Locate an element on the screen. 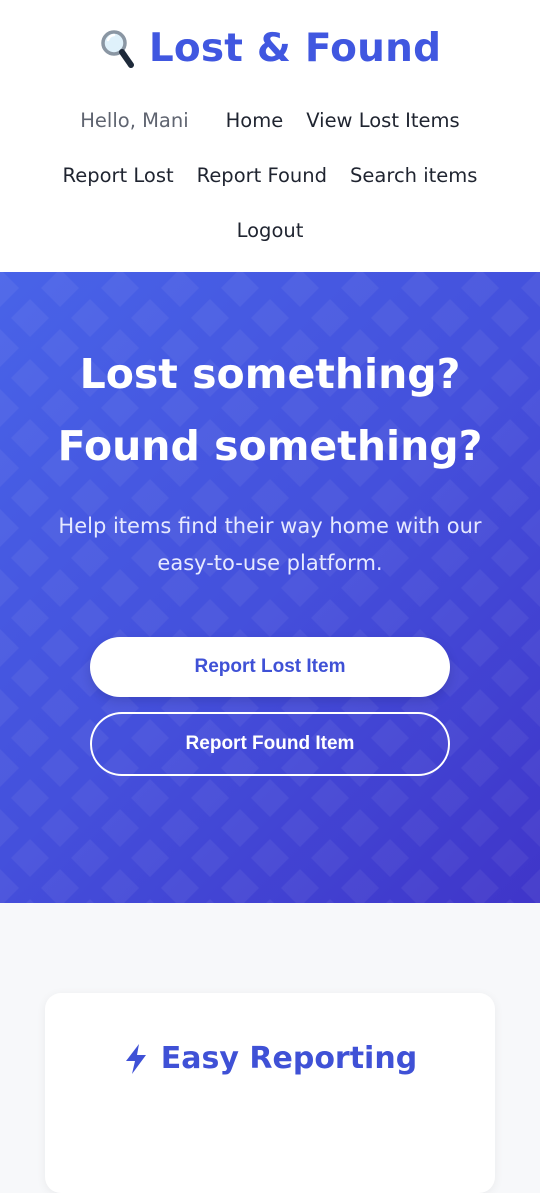  brand: Lost & Found is located at coordinates (270, 48).